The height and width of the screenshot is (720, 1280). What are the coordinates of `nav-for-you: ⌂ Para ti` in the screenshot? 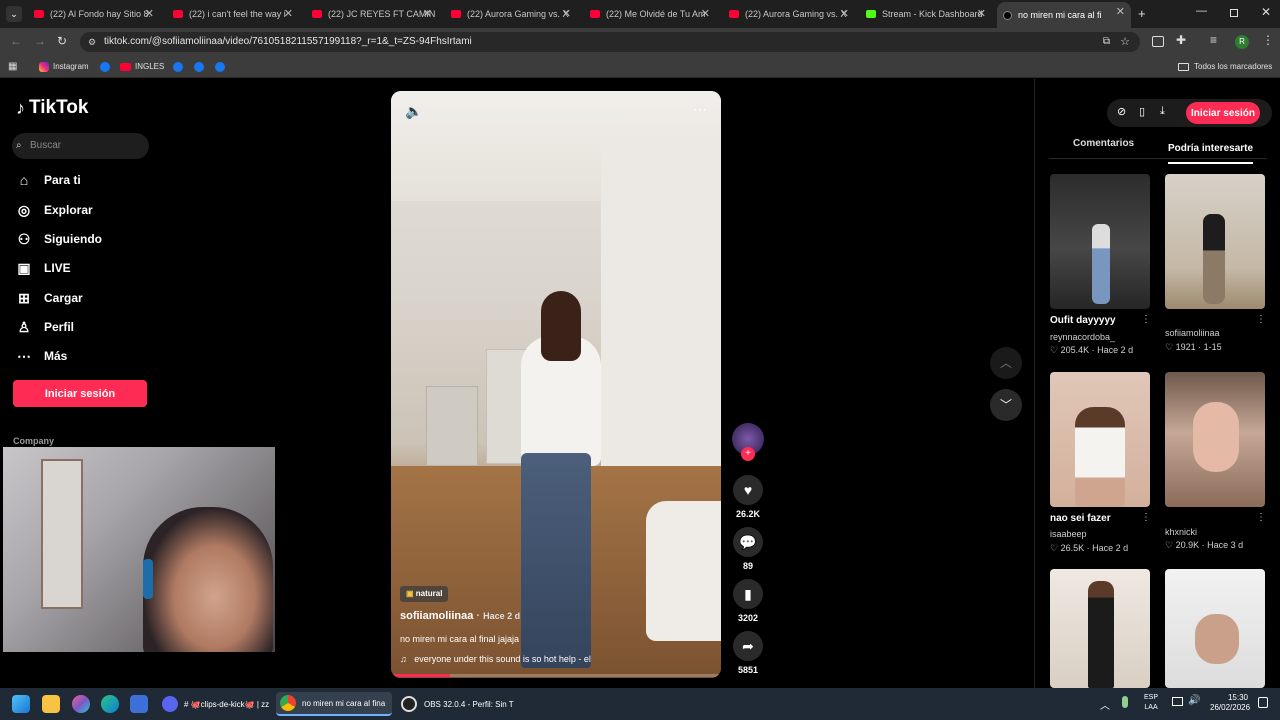 It's located at (48, 180).